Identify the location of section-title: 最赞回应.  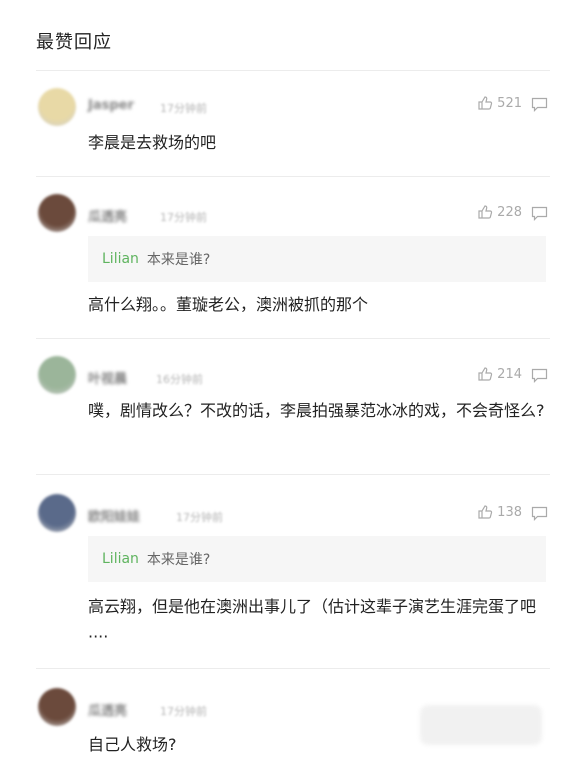
(74, 42).